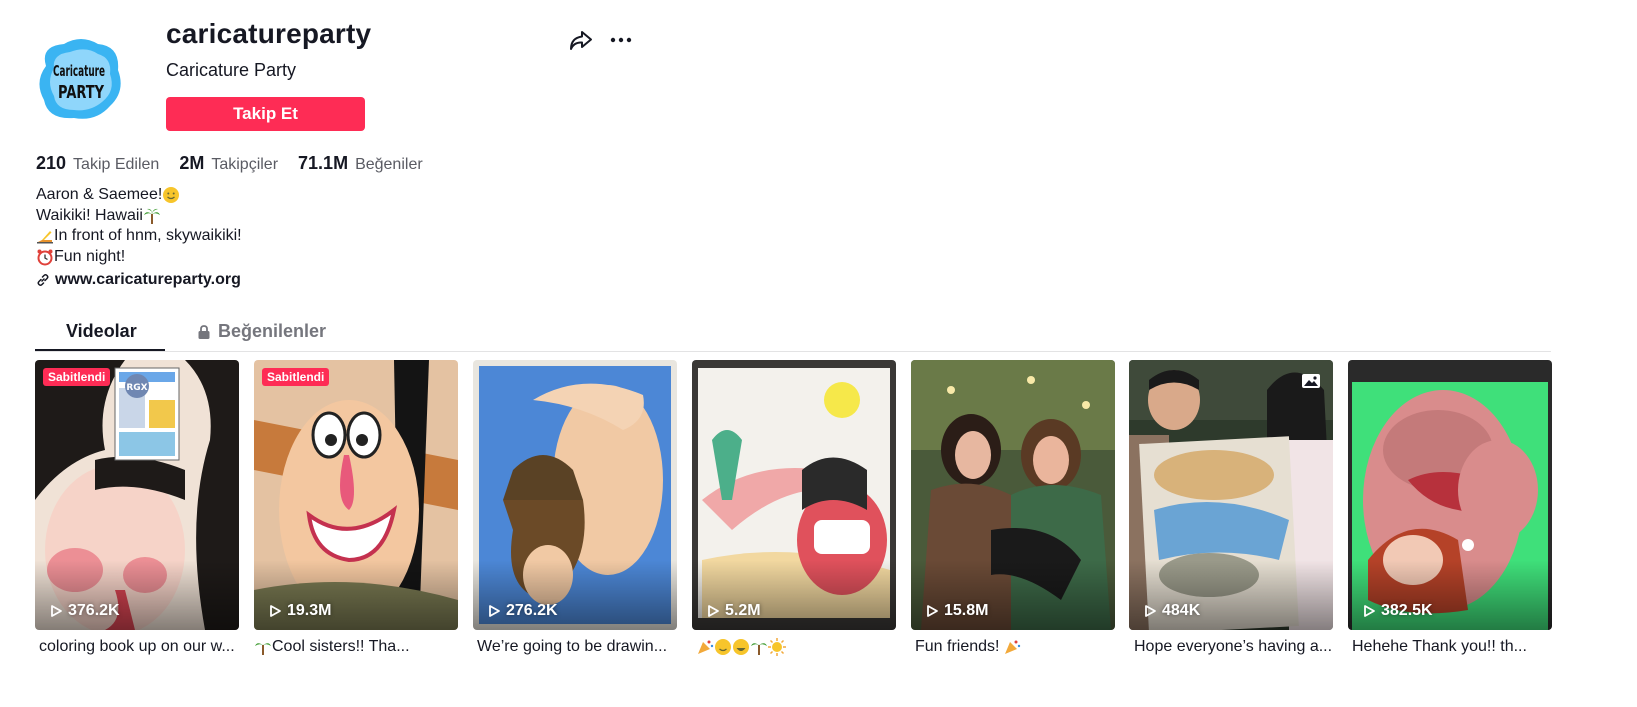 This screenshot has height=707, width=1637. What do you see at coordinates (43, 280) in the screenshot?
I see `link-icon` at bounding box center [43, 280].